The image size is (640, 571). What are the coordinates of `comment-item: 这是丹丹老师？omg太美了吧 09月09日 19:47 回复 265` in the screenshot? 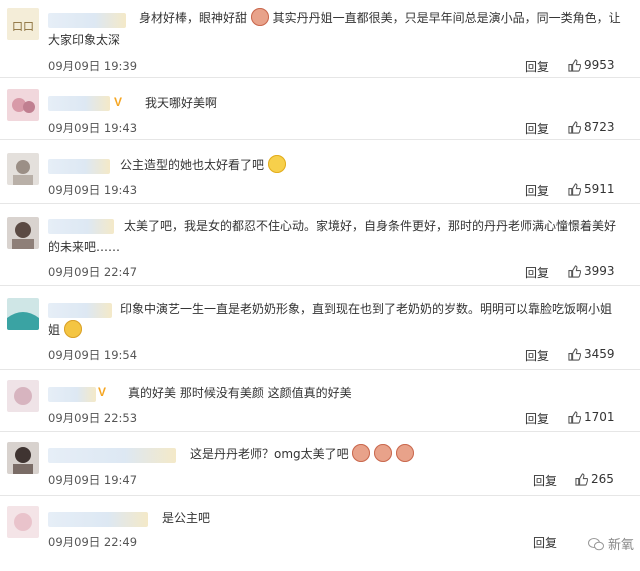 It's located at (320, 464).